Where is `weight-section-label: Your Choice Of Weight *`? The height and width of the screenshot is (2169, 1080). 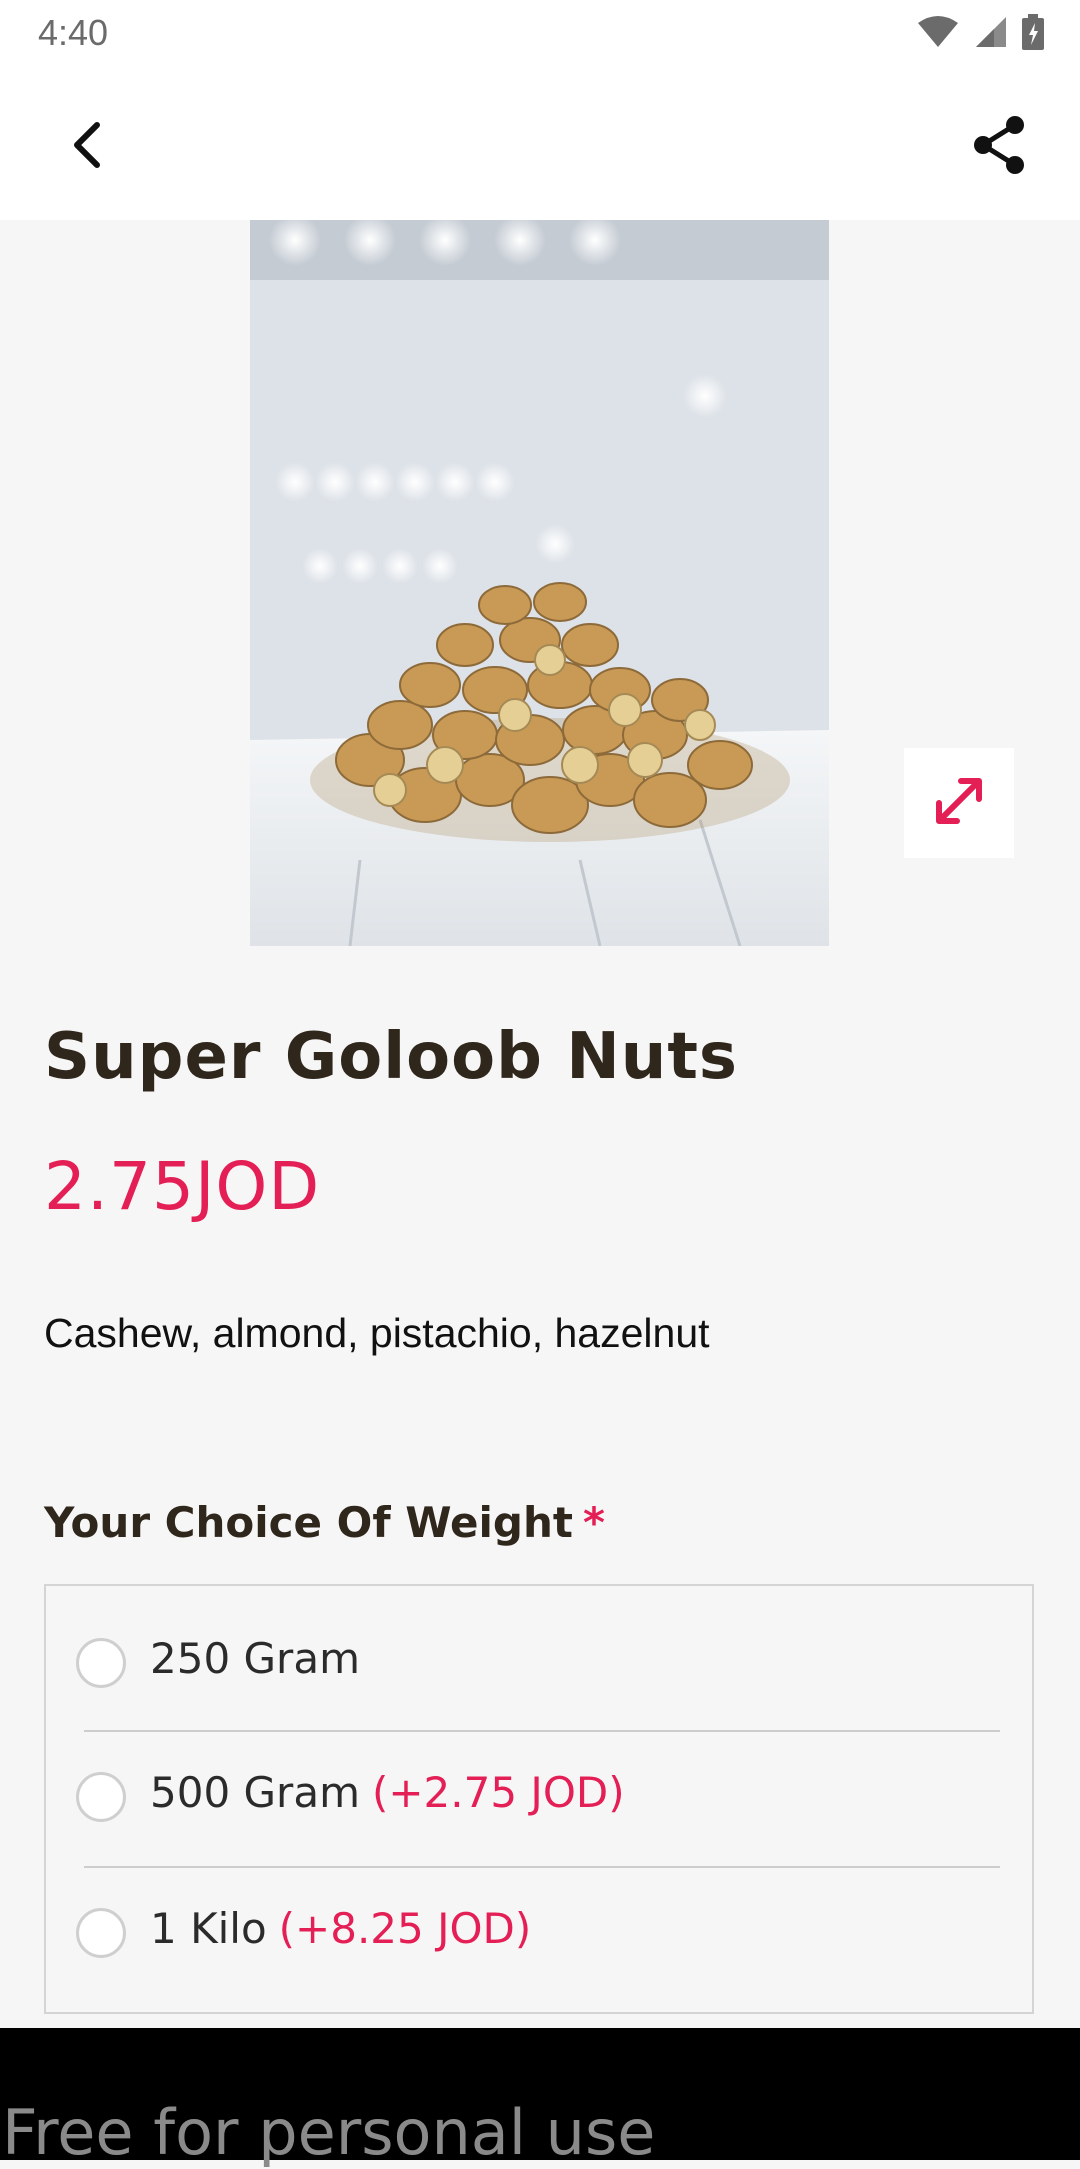 weight-section-label: Your Choice Of Weight * is located at coordinates (324, 1522).